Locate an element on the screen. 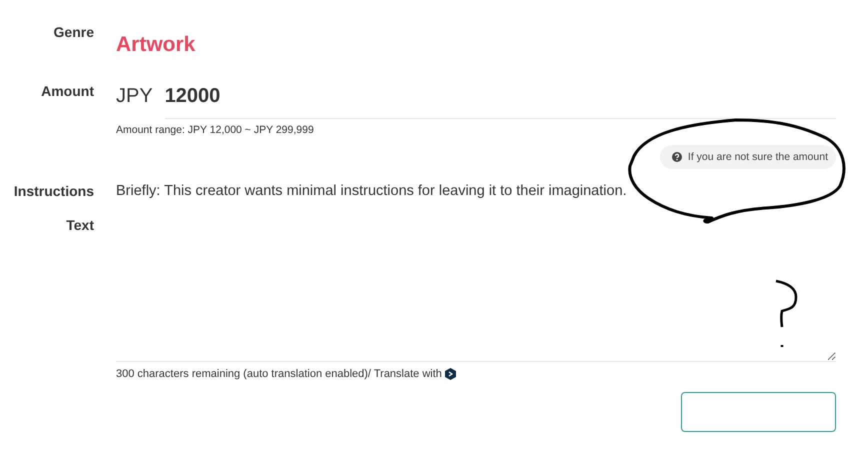 This screenshot has width=859, height=449. translator-logo-icon is located at coordinates (450, 374).